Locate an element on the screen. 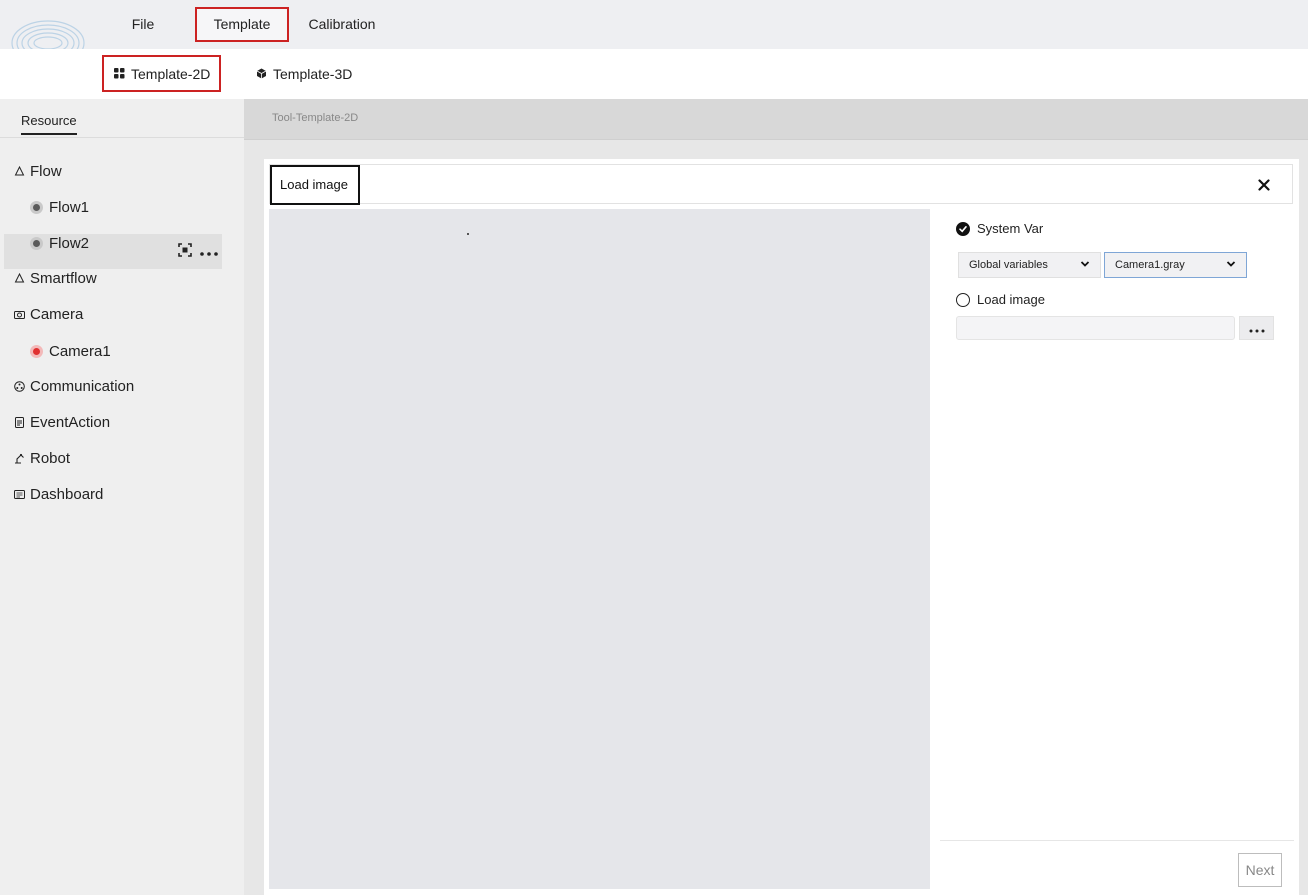 This screenshot has width=1308, height=895. tree-item-label: Flow is located at coordinates (46, 171).